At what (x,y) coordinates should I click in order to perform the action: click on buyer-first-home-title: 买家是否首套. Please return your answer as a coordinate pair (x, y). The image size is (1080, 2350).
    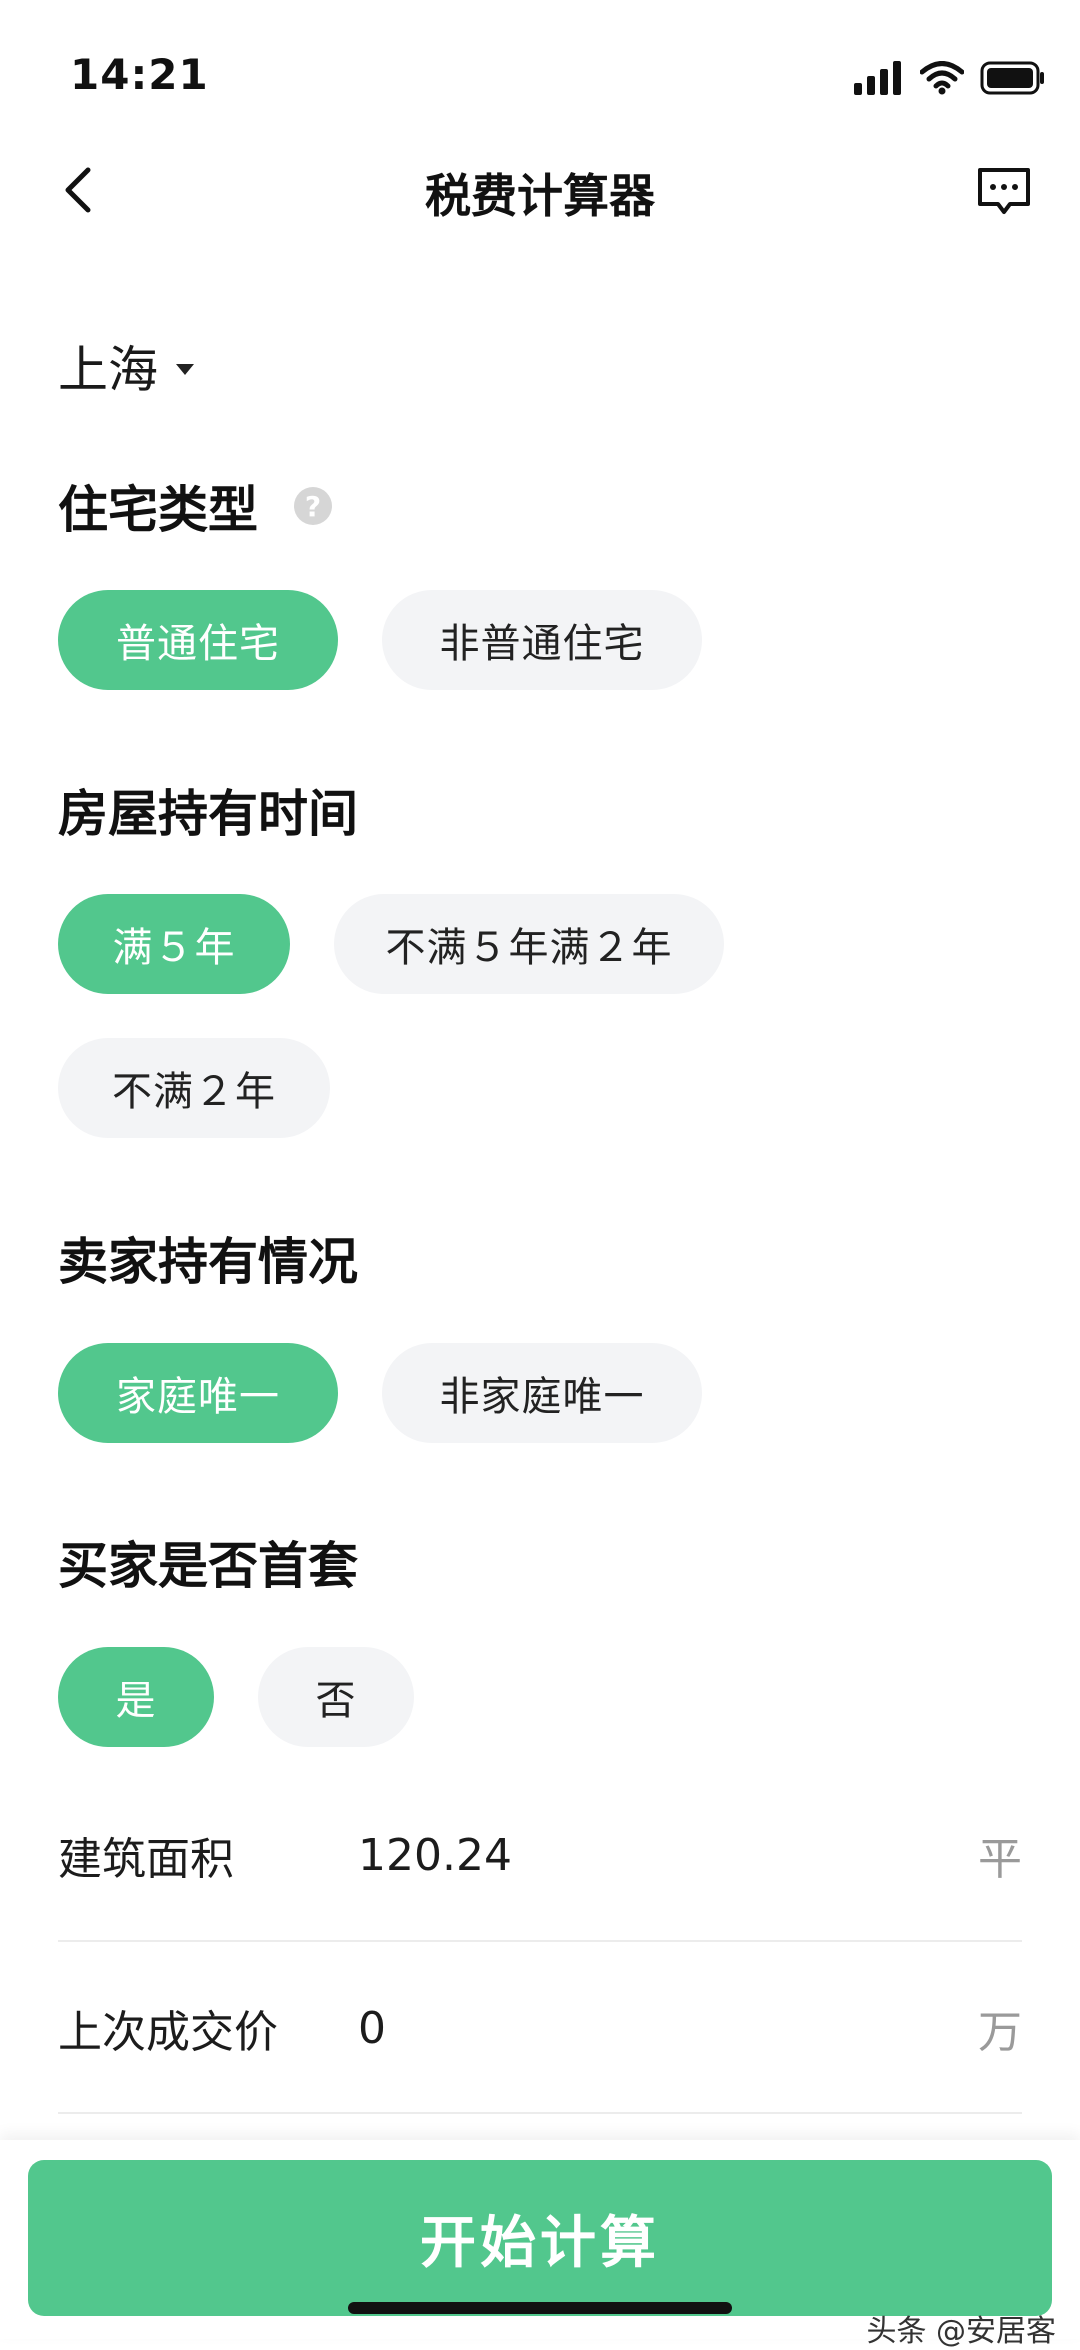
    Looking at the image, I should click on (208, 1566).